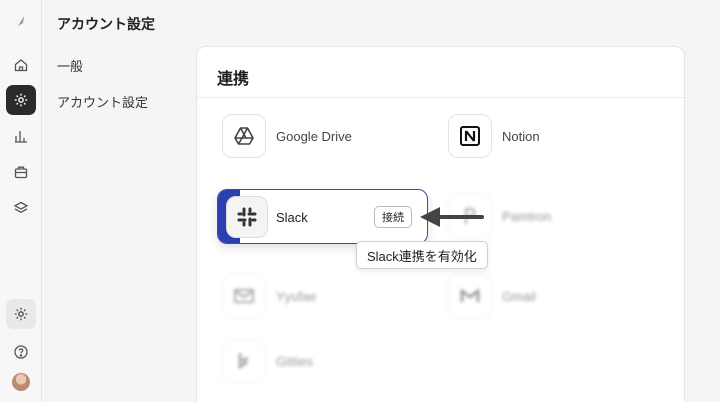  Describe the element at coordinates (21, 352) in the screenshot. I see `help-icon` at that location.